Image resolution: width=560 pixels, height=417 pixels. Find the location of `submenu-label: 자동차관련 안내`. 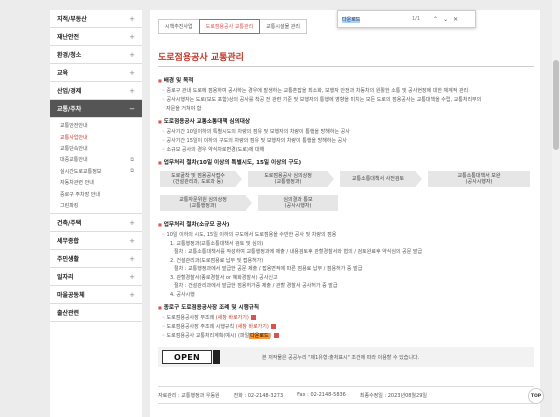

submenu-label: 자동차관련 안내 is located at coordinates (77, 183).